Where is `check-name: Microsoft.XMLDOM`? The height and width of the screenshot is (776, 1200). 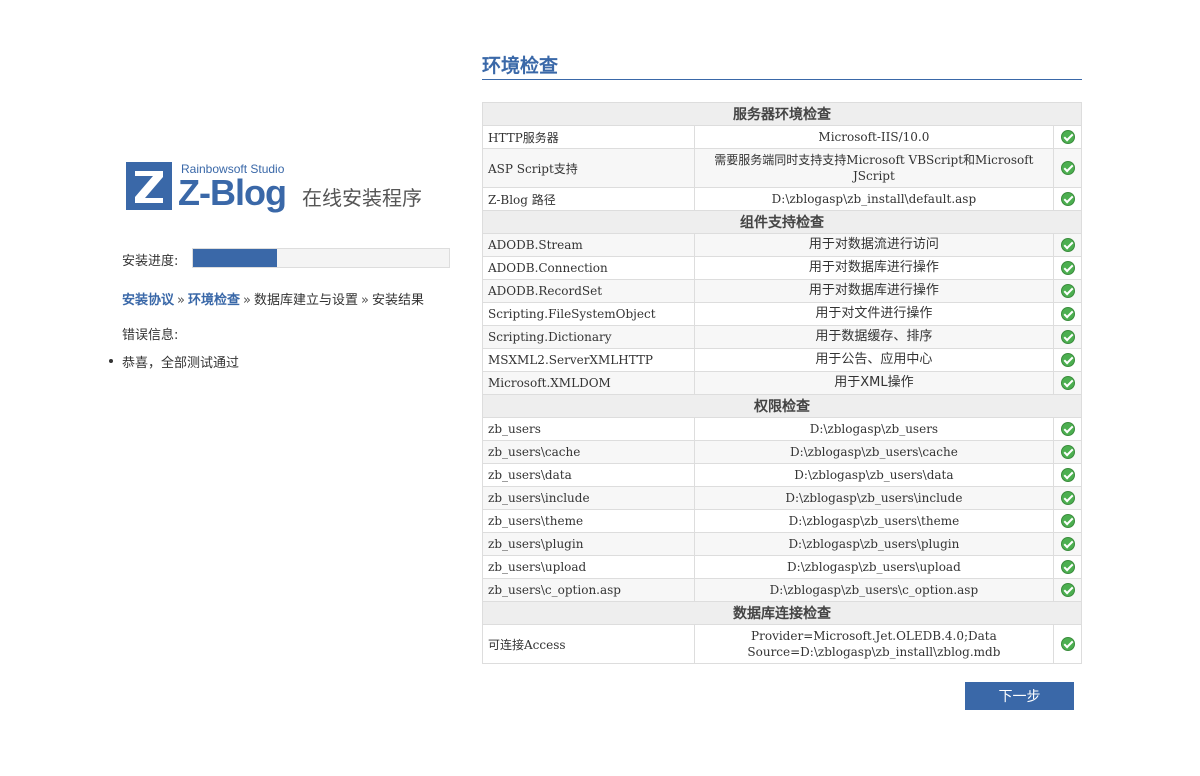
check-name: Microsoft.XMLDOM is located at coordinates (588, 383).